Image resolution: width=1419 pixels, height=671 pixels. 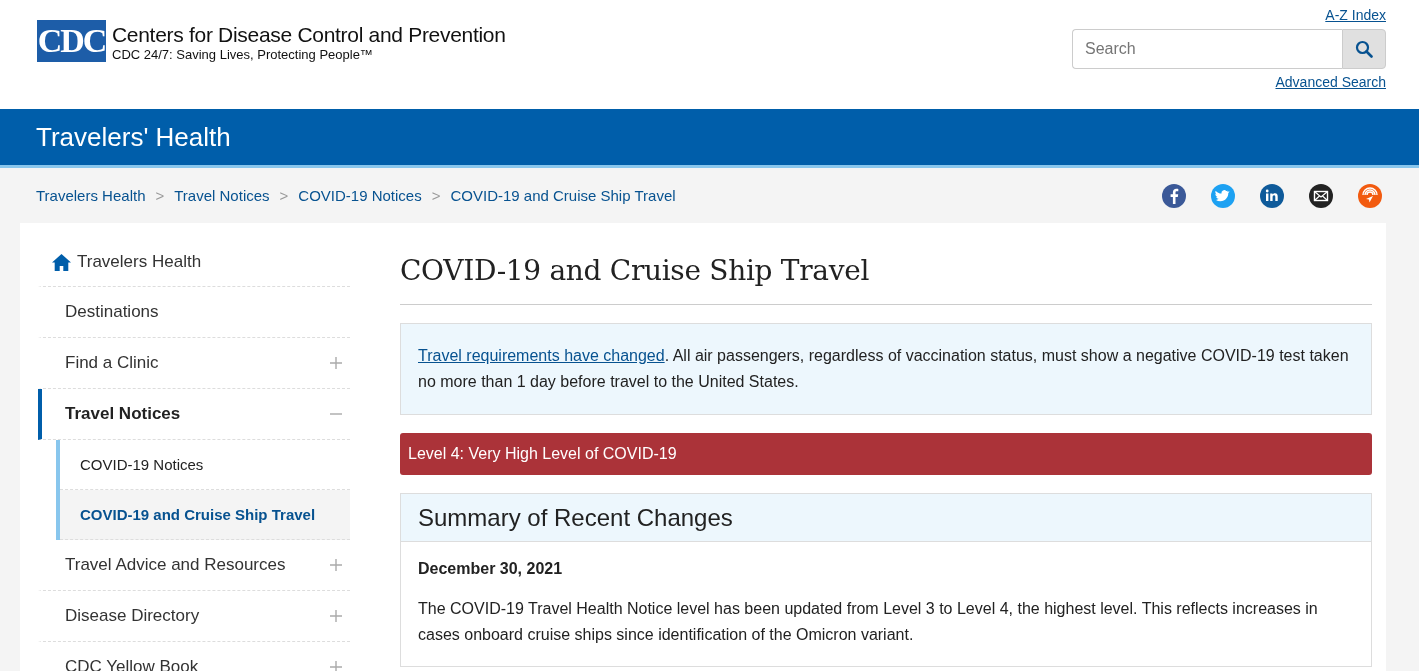 I want to click on sidebar-item: Travel Advice and Resources, so click(x=194, y=565).